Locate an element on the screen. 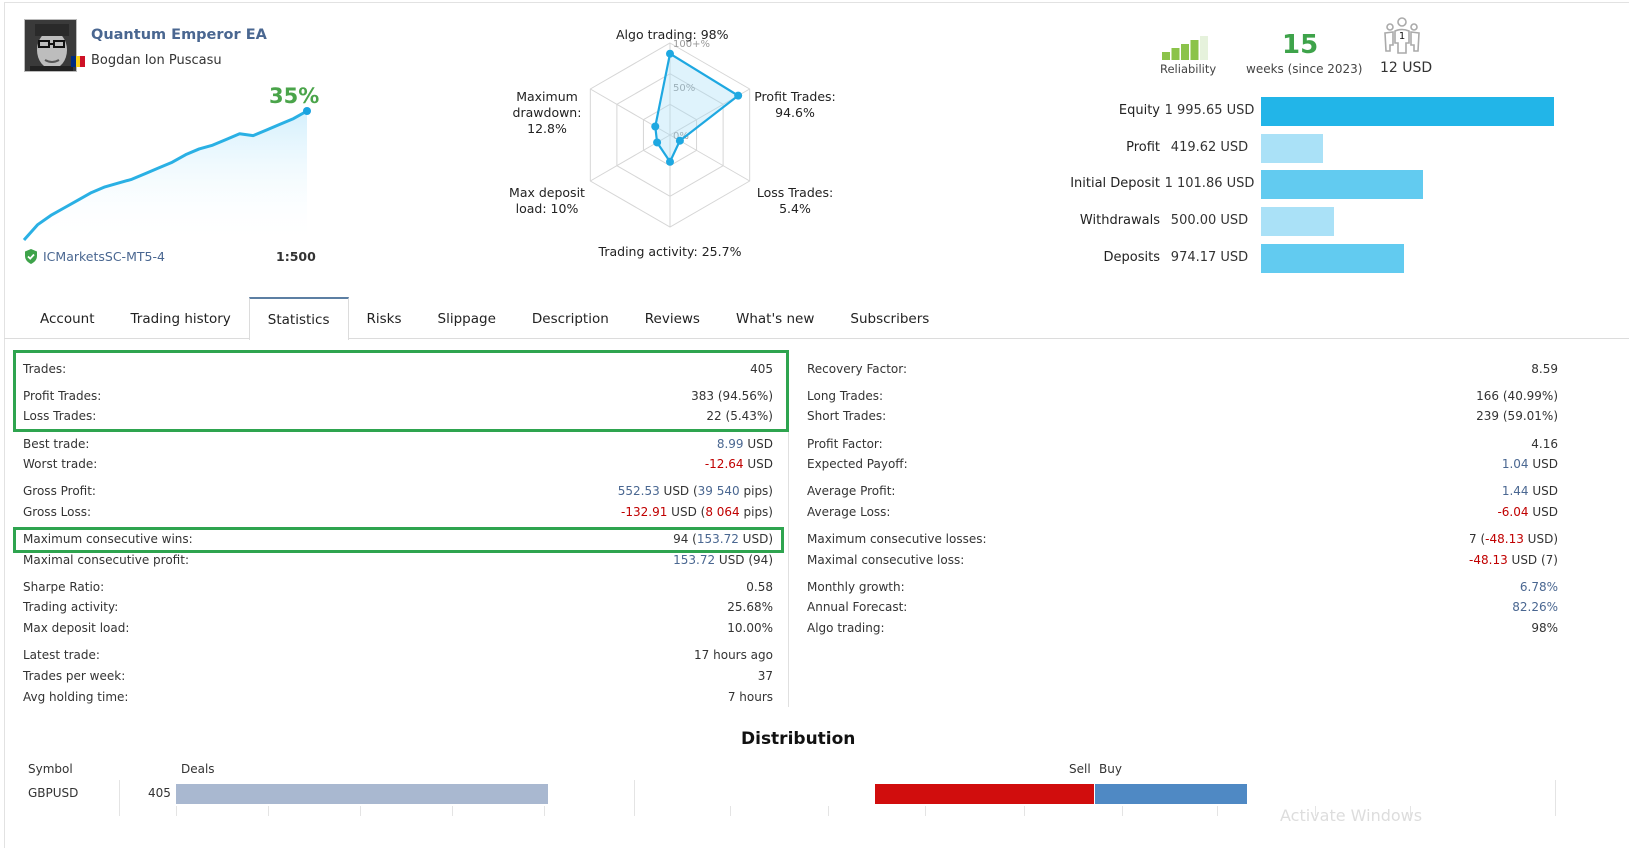 Image resolution: width=1629 pixels, height=848 pixels. stat-value-wrap: -6.04 USD is located at coordinates (1527, 512).